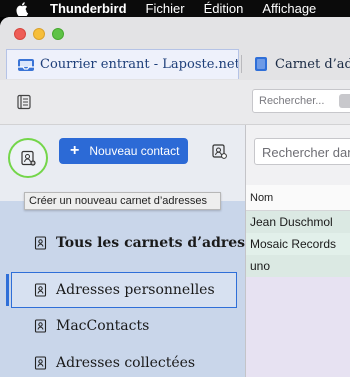  I want to click on window-close-button, so click(20, 34).